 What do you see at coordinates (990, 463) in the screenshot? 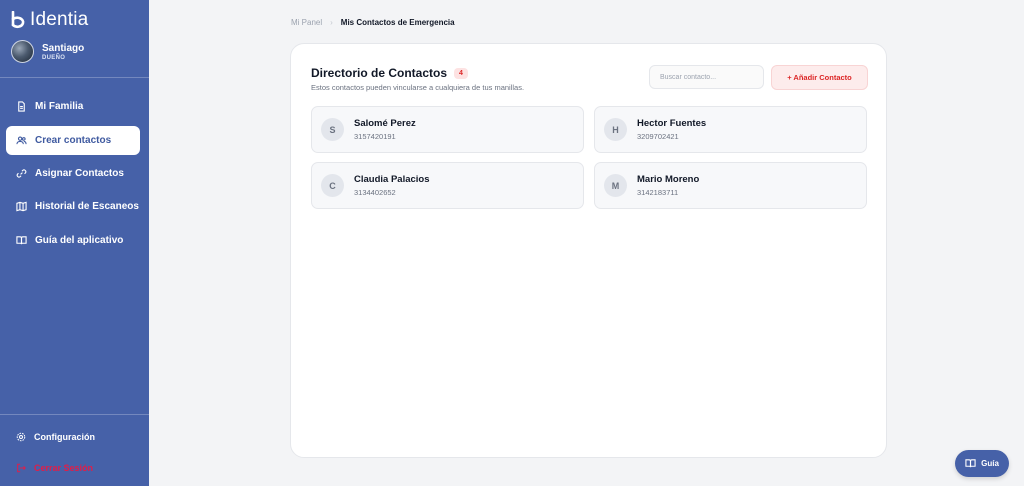
I see `guide-button-label: Guía` at bounding box center [990, 463].